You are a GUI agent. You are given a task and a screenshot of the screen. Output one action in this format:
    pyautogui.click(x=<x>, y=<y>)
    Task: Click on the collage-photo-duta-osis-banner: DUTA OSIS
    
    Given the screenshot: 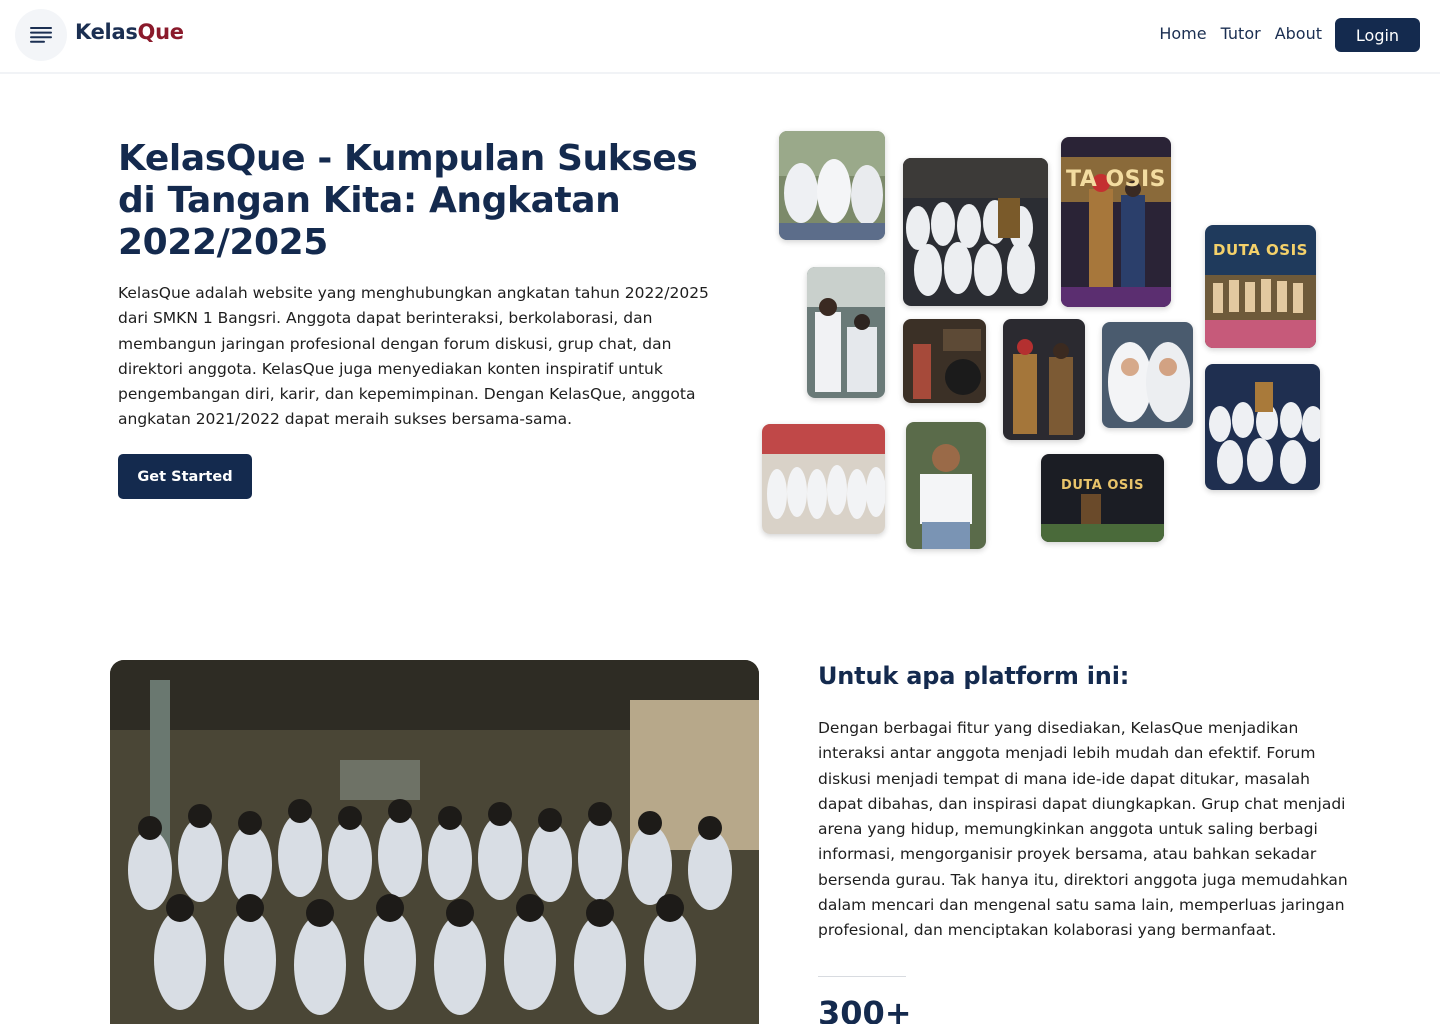 What is the action you would take?
    pyautogui.click(x=1102, y=498)
    